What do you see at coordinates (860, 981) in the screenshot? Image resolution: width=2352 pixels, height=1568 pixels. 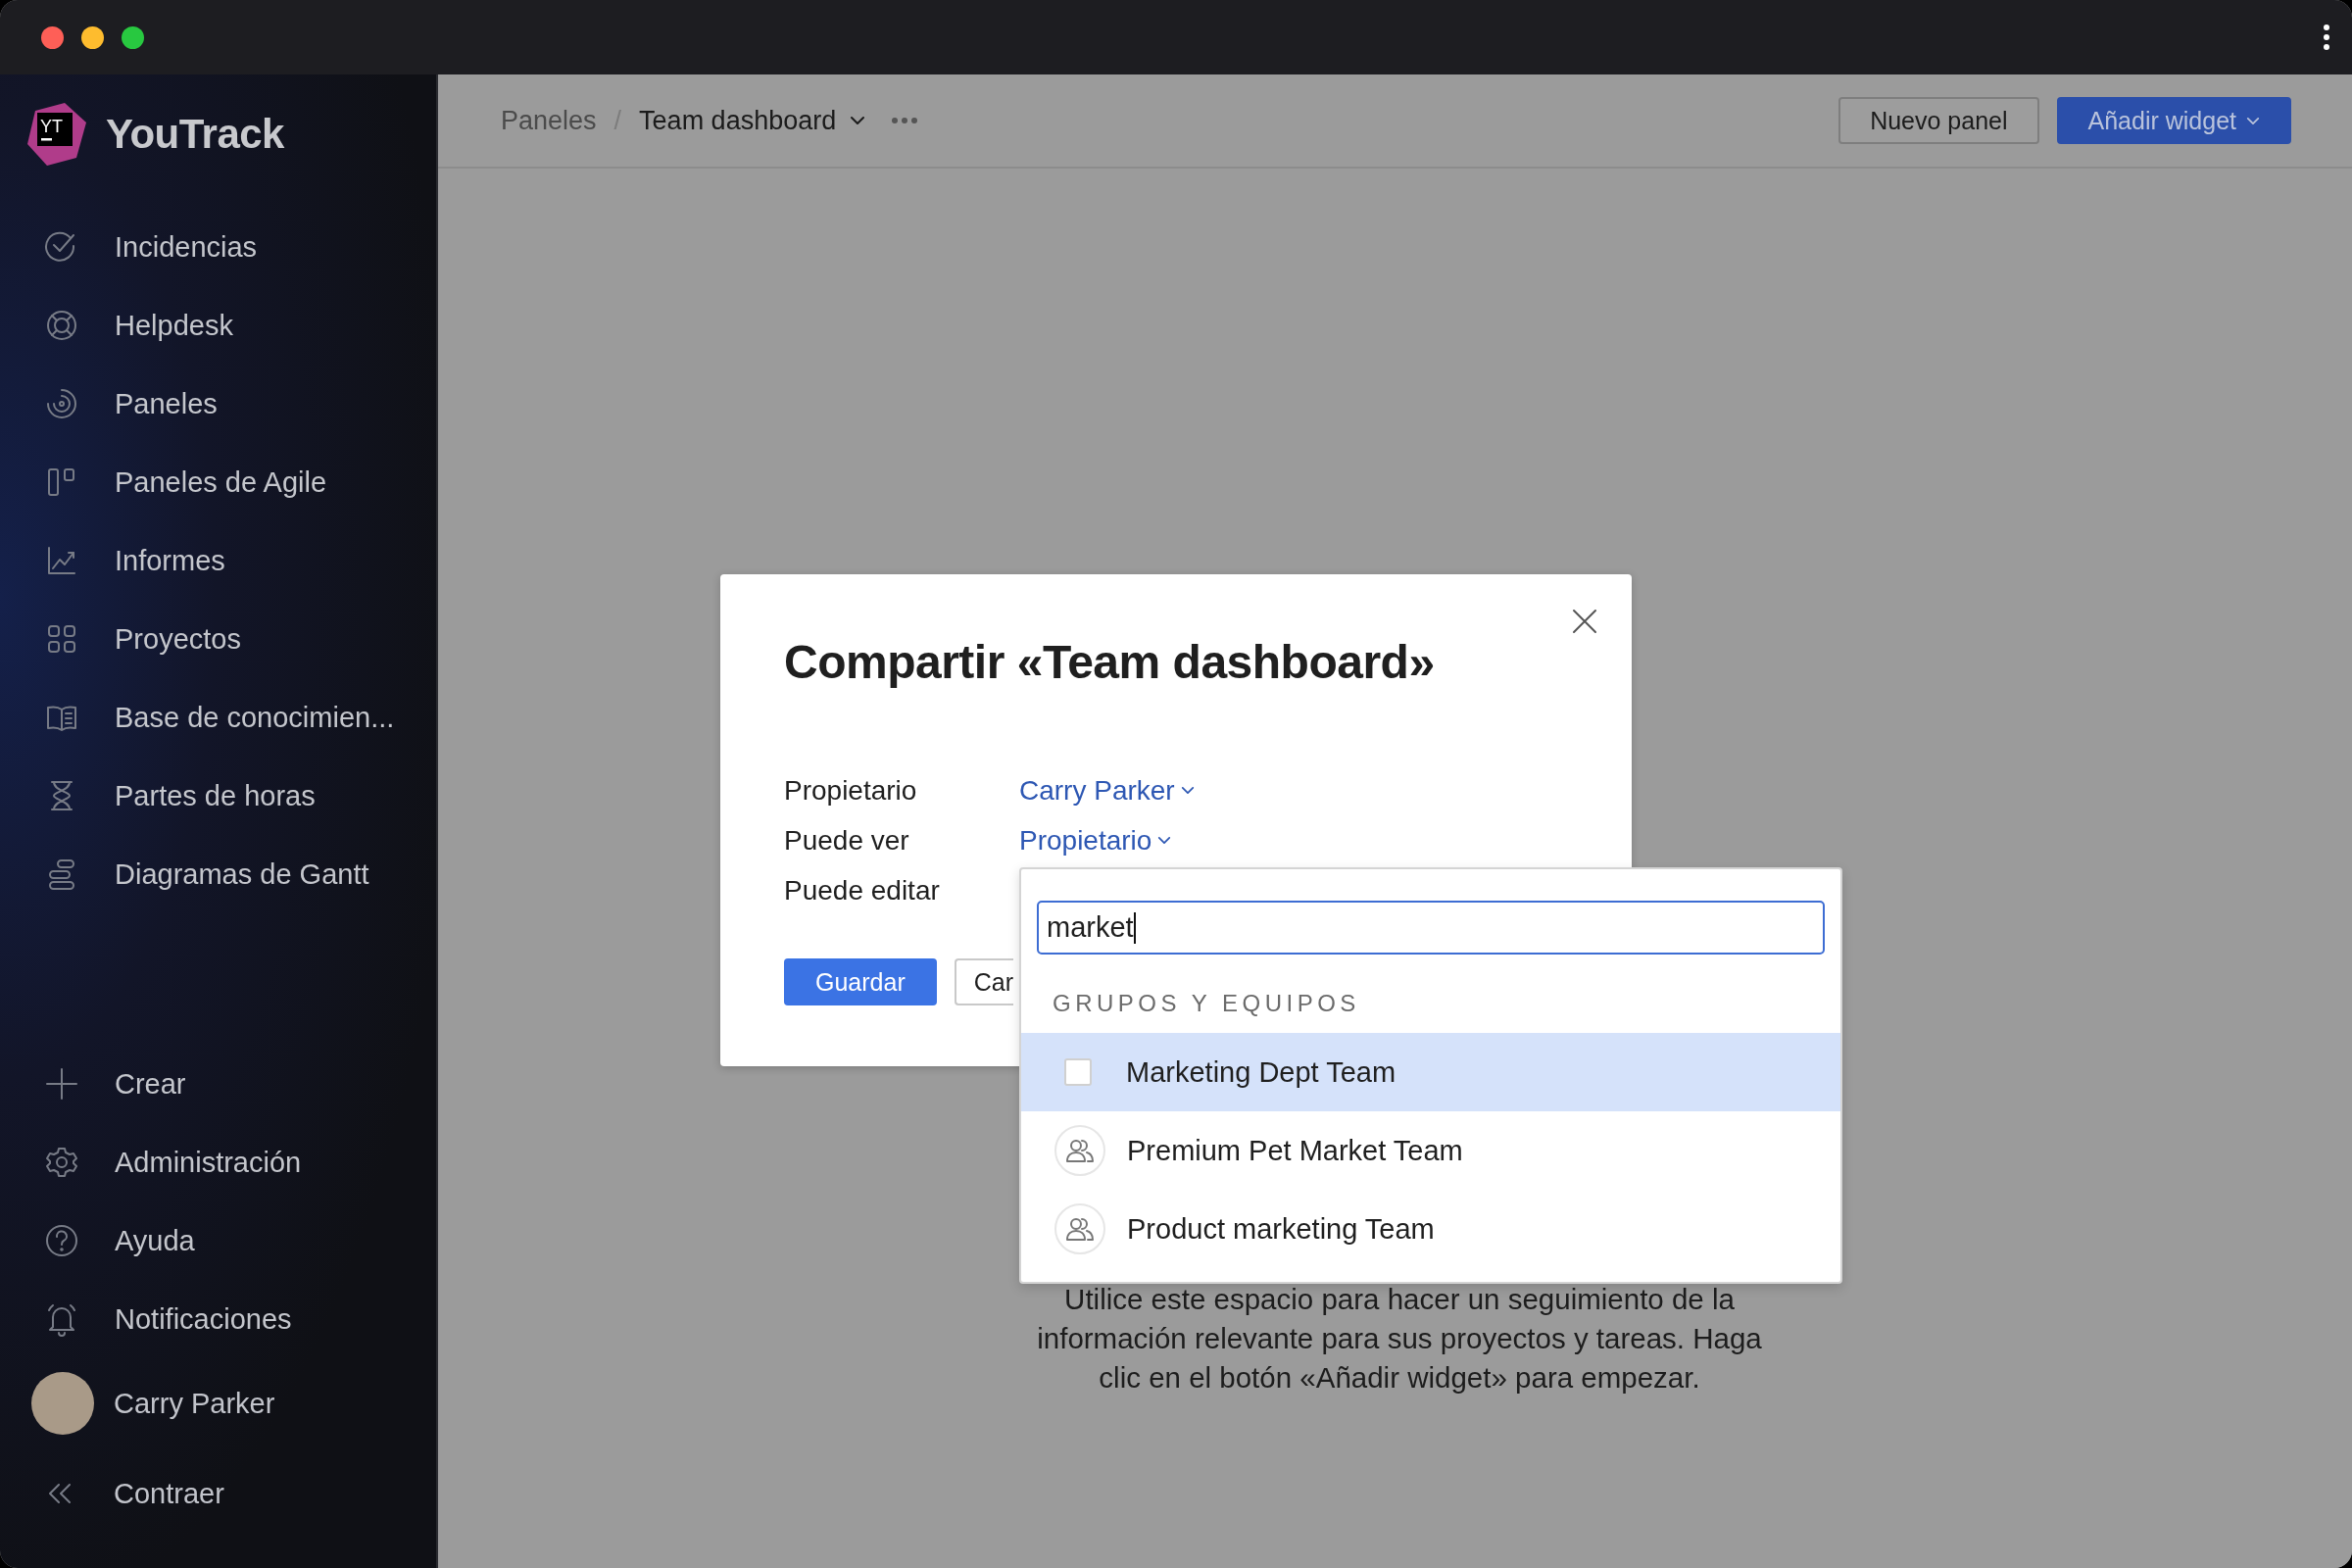 I see `save-button: Guardar` at bounding box center [860, 981].